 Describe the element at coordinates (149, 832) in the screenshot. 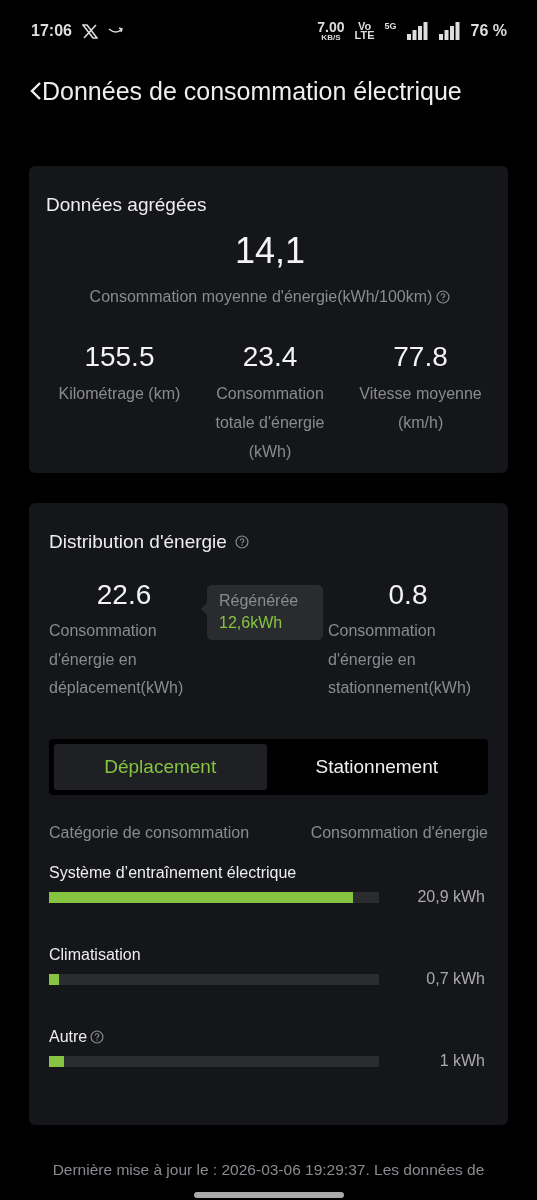

I see `column-header: Catégorie de consommation` at that location.